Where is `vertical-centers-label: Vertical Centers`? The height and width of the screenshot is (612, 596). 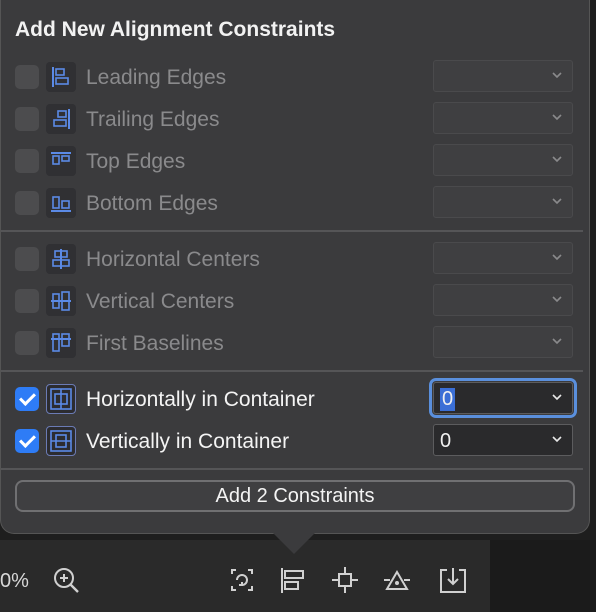 vertical-centers-label: Vertical Centers is located at coordinates (160, 301).